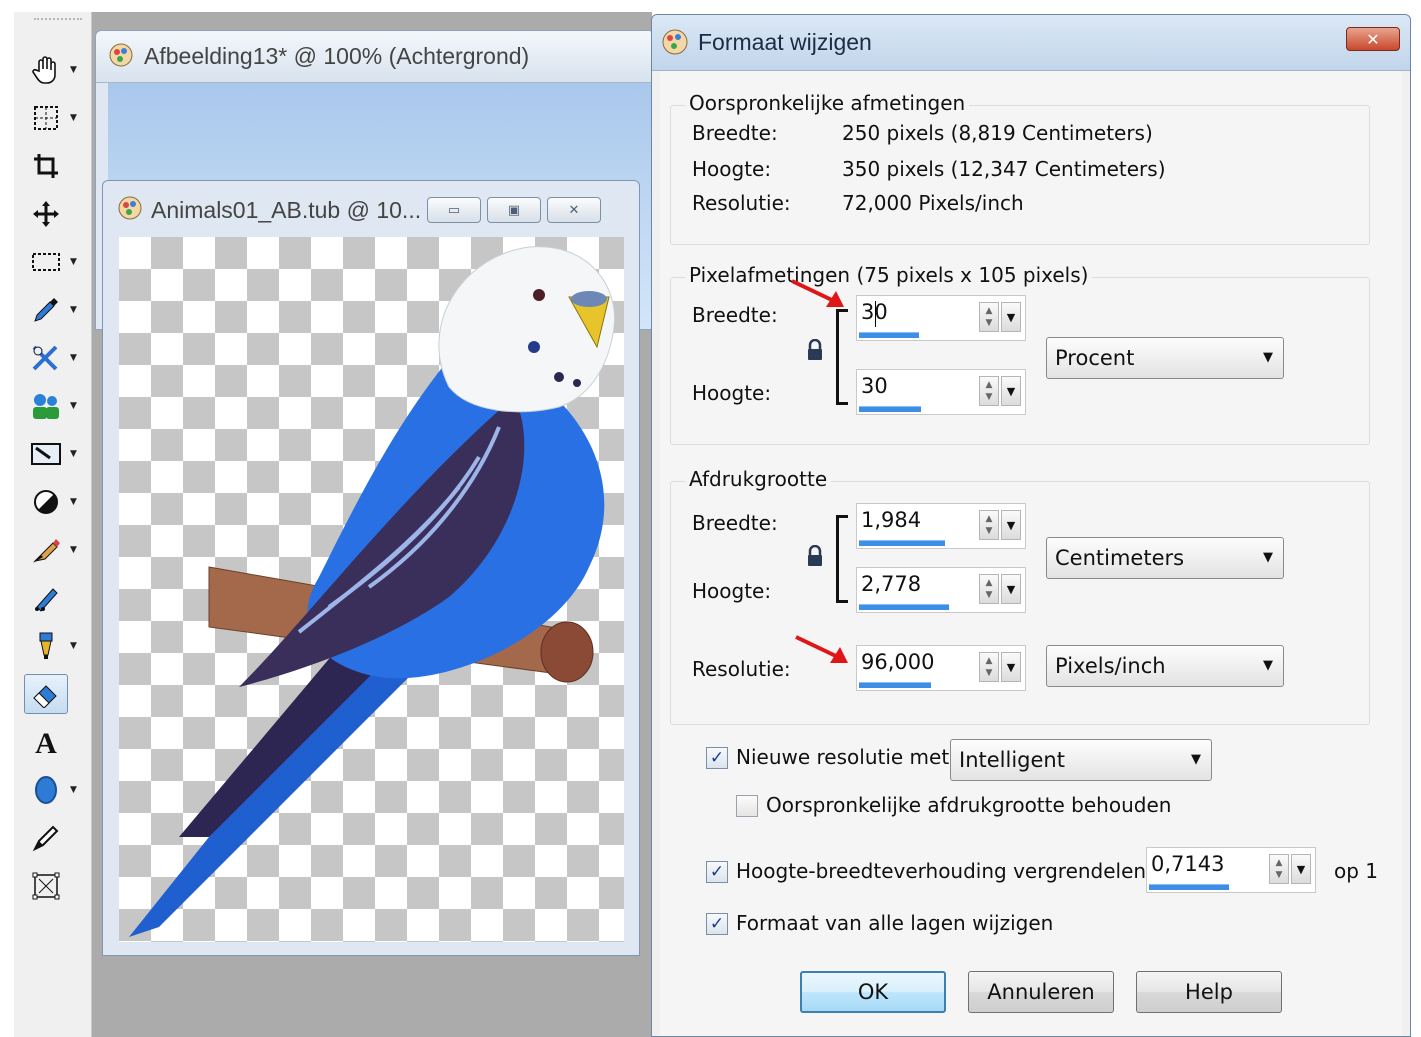 This screenshot has width=1421, height=1037. I want to click on resize-all-layers-label: Formaat van alle lagen wijzigen, so click(895, 923).